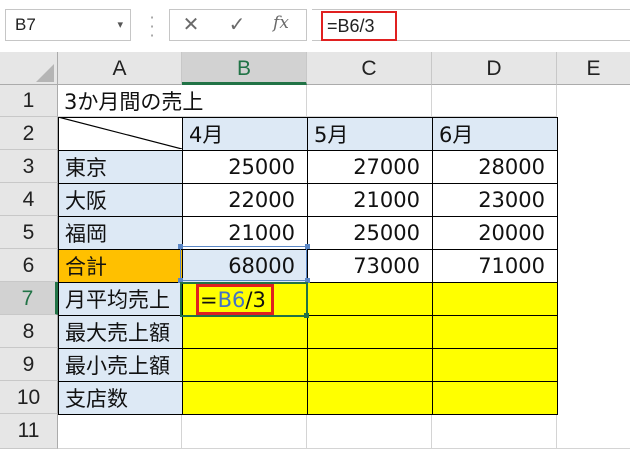 The width and height of the screenshot is (630, 449). What do you see at coordinates (243, 263) in the screenshot?
I see `formula-reference-highlight` at bounding box center [243, 263].